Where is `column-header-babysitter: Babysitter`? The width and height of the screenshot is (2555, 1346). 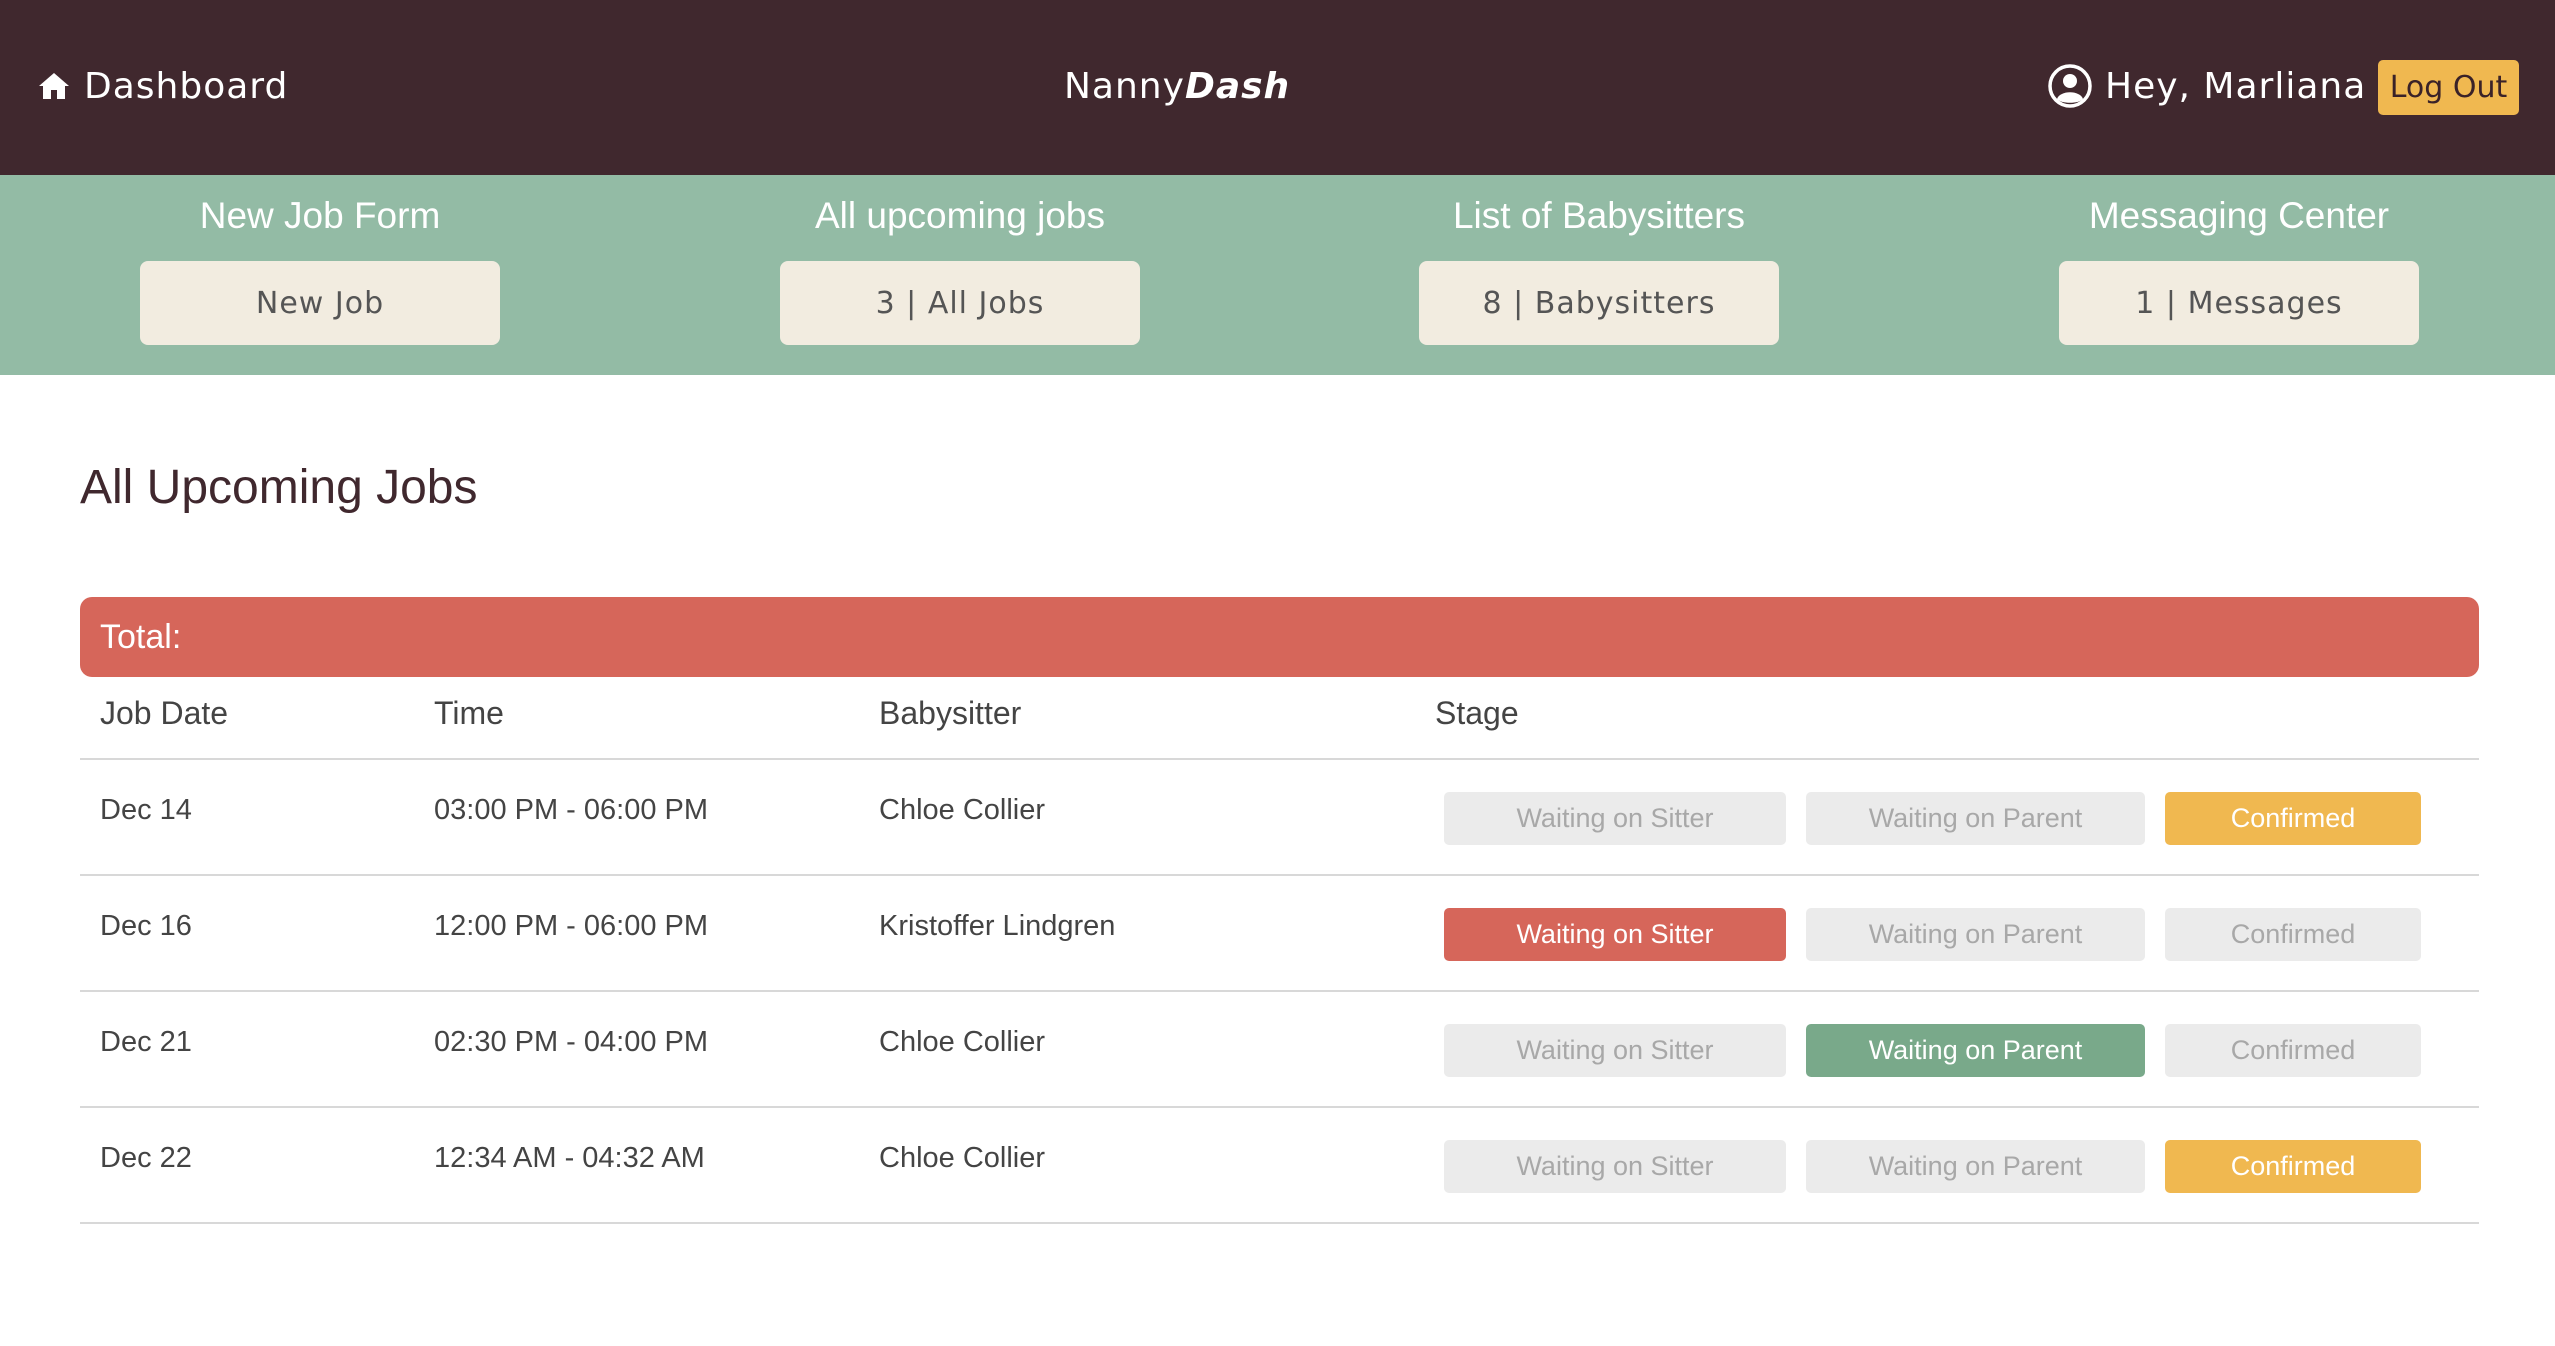 column-header-babysitter: Babysitter is located at coordinates (950, 713).